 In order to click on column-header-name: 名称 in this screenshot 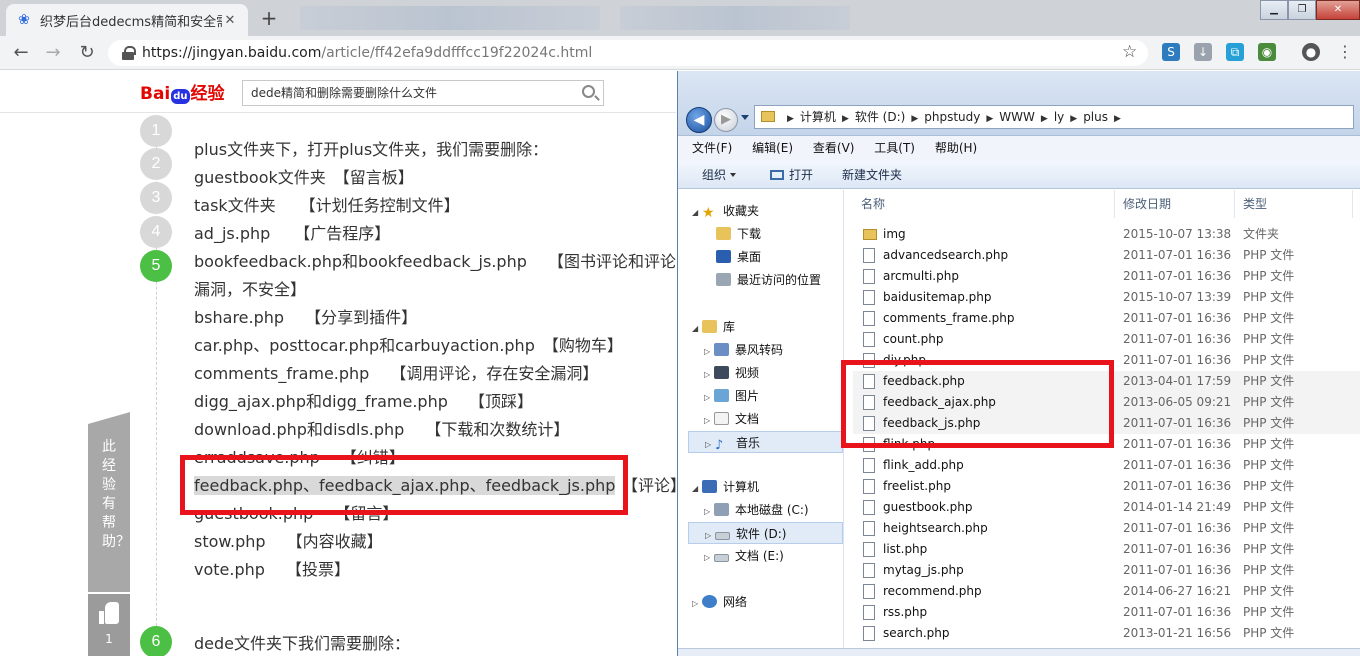, I will do `click(984, 204)`.